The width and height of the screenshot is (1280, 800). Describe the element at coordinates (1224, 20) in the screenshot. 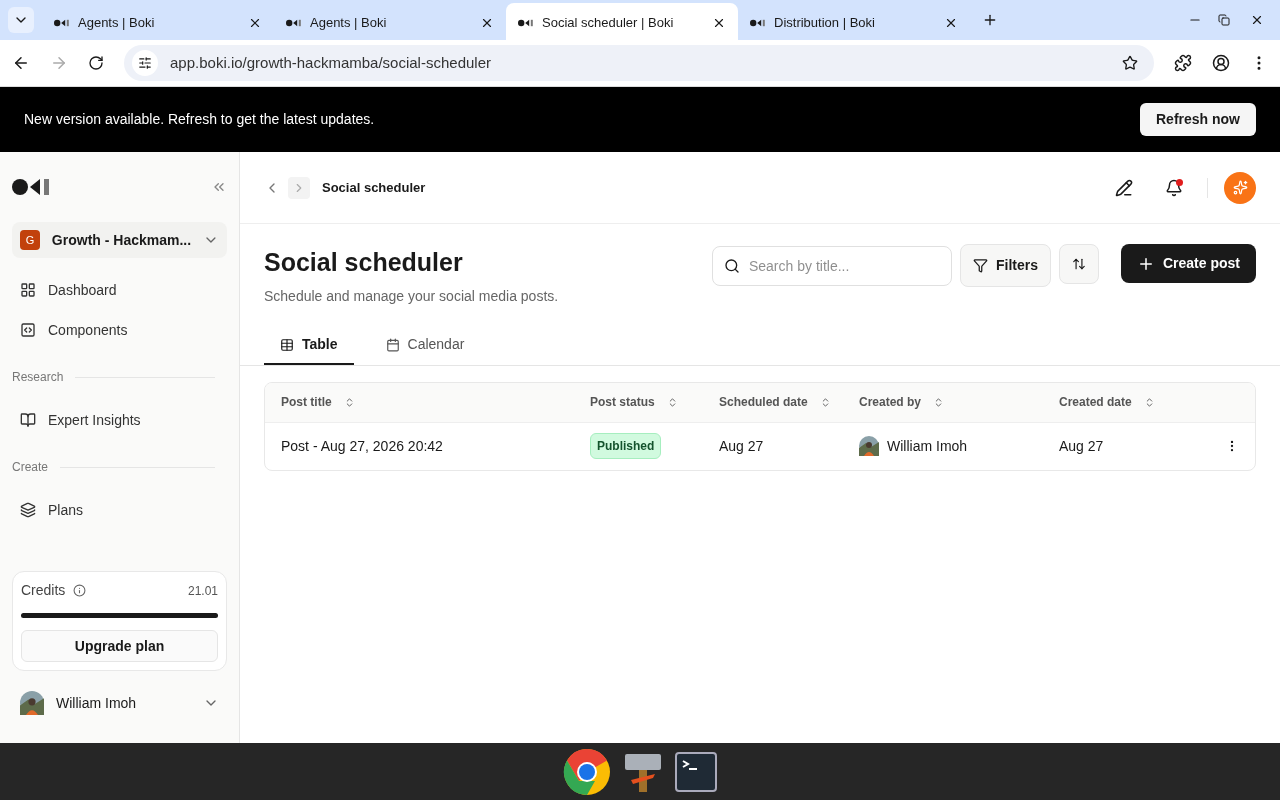

I see `restore-icon` at that location.